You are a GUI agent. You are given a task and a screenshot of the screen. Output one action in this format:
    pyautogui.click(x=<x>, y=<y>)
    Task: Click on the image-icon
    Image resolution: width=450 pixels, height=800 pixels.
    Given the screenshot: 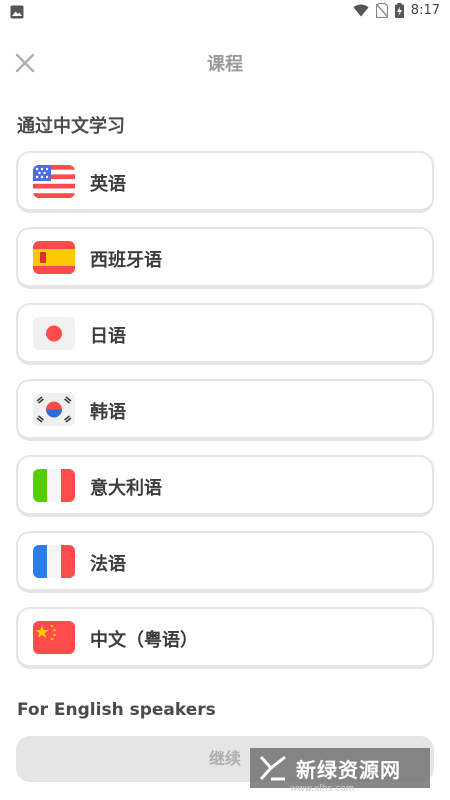 What is the action you would take?
    pyautogui.click(x=17, y=12)
    